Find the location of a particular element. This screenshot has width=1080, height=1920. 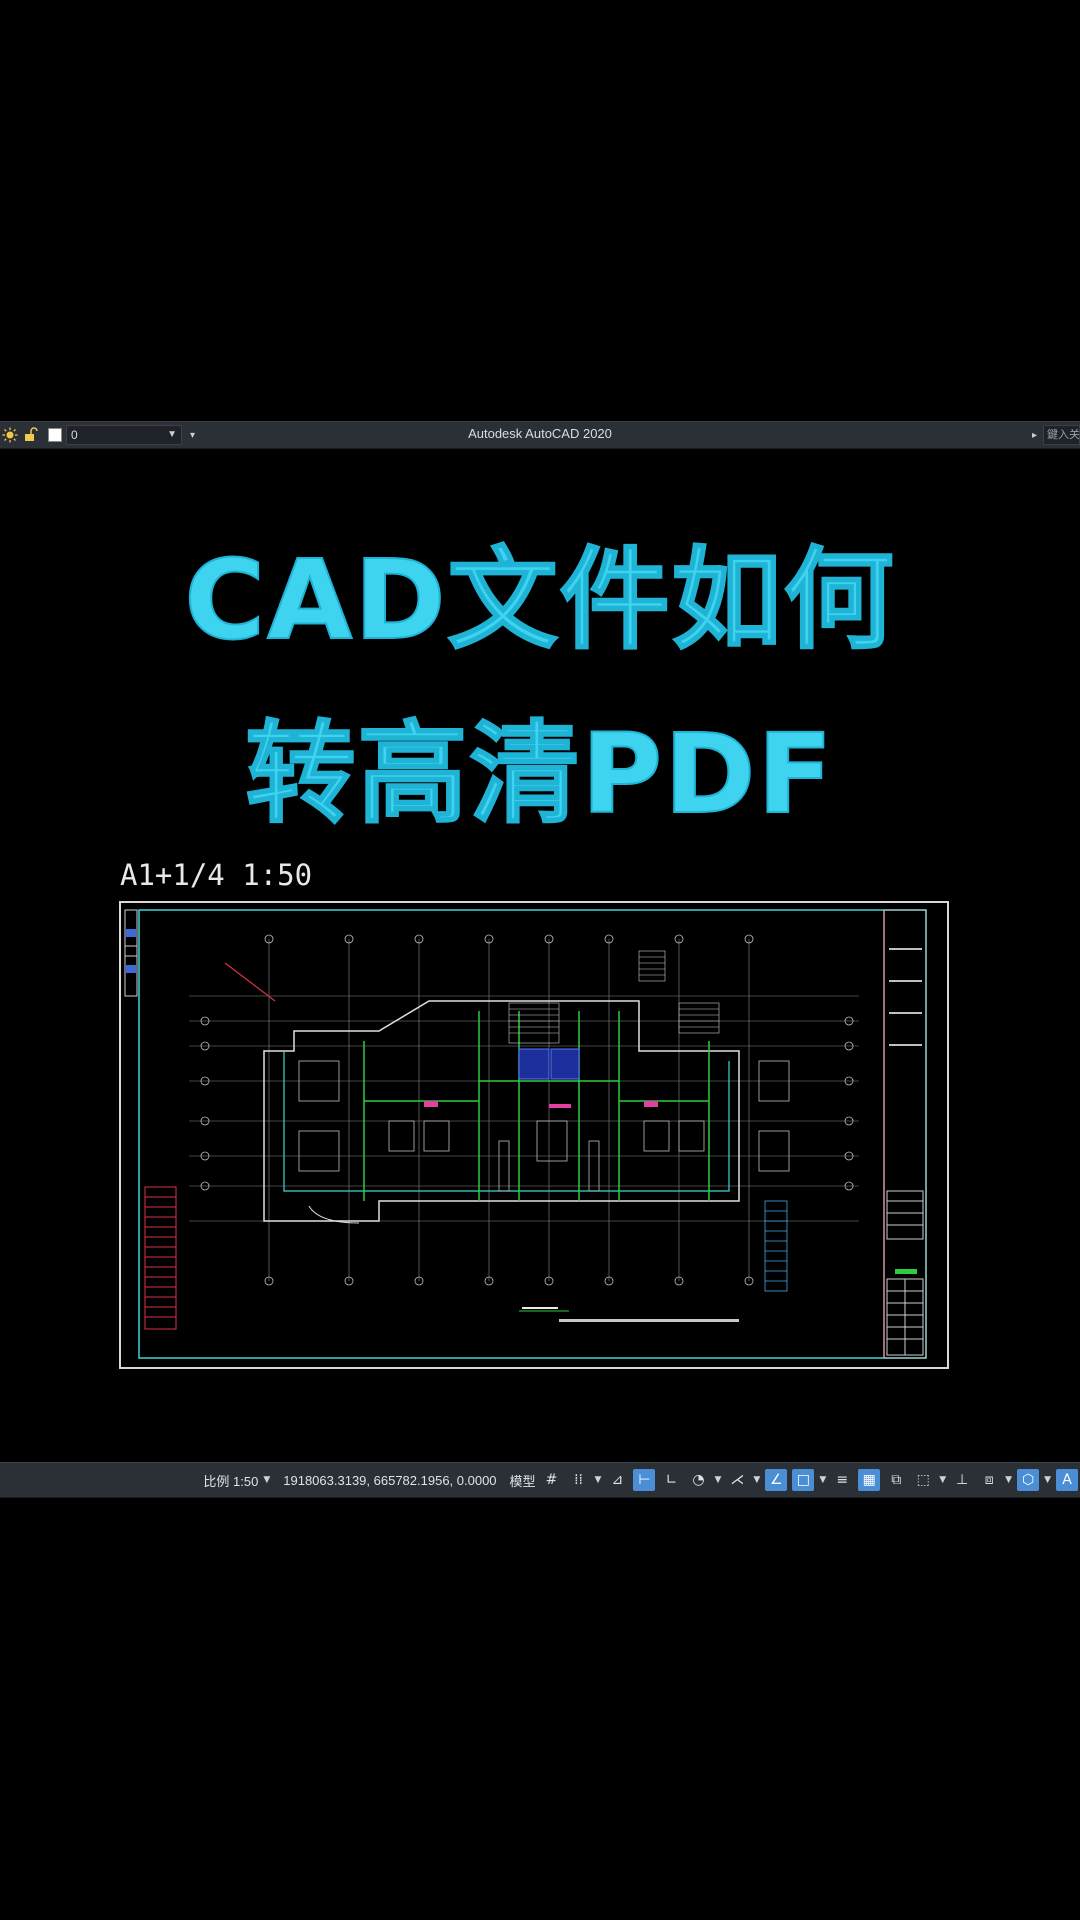

3d-osnap-icon: ⬚ is located at coordinates (923, 1480).